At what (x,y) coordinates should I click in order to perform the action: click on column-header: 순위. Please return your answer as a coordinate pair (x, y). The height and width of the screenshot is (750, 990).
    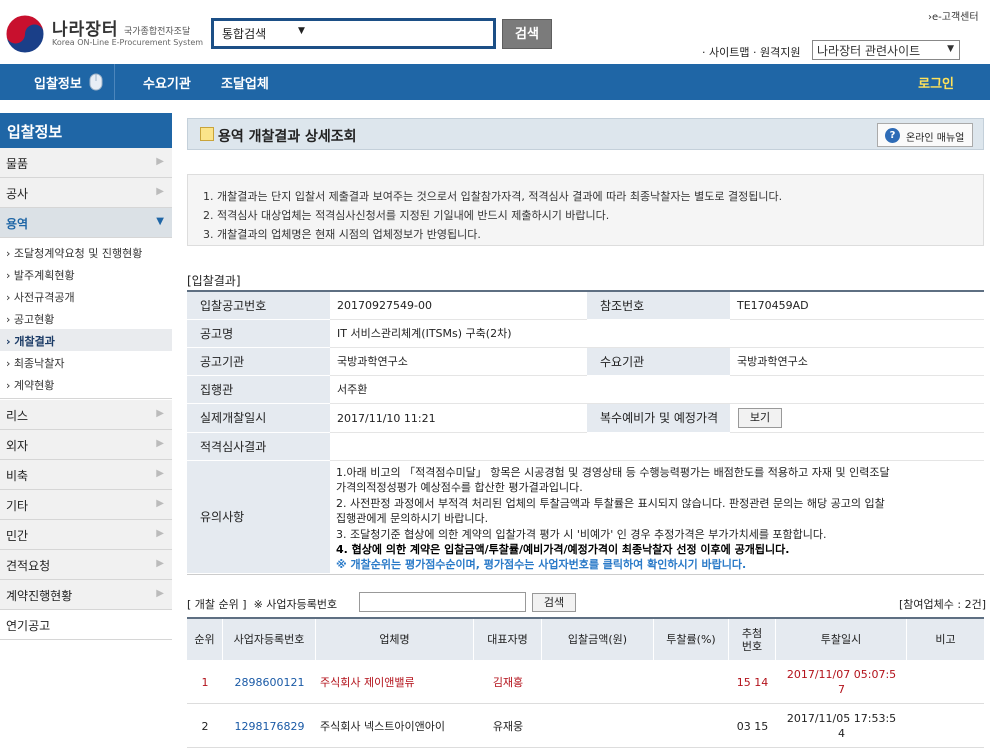
    Looking at the image, I should click on (205, 639).